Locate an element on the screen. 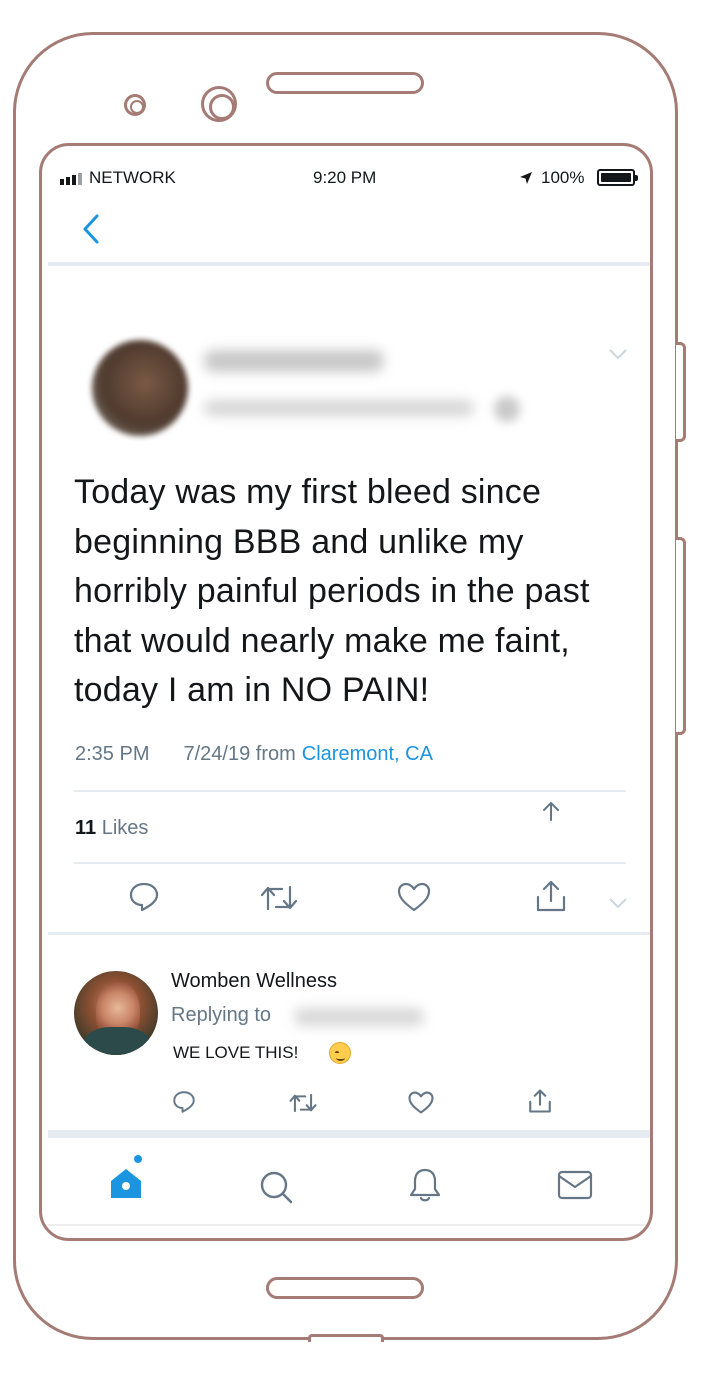  author-handle-blurred is located at coordinates (339, 408).